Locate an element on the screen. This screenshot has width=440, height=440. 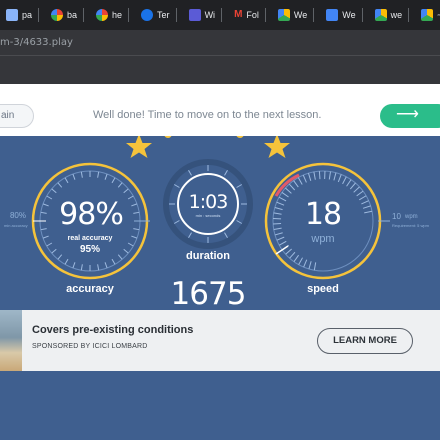
browser-tab: M Fol is located at coordinates (250, 15).